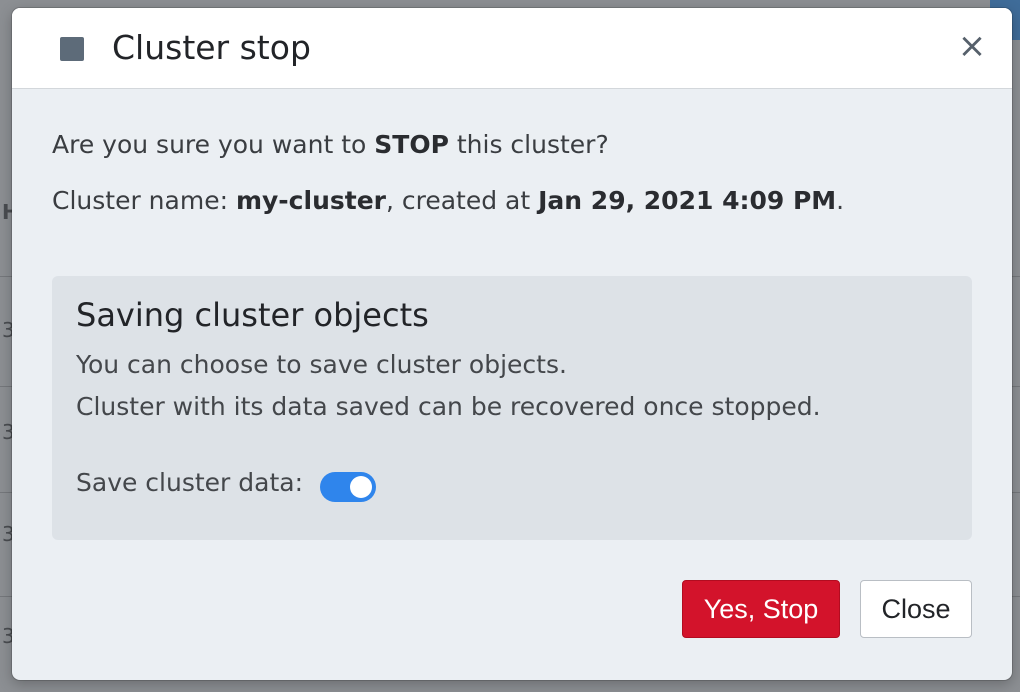 This screenshot has width=1020, height=692. Describe the element at coordinates (761, 609) in the screenshot. I see `yes-stop-button: Yes, Stop` at that location.